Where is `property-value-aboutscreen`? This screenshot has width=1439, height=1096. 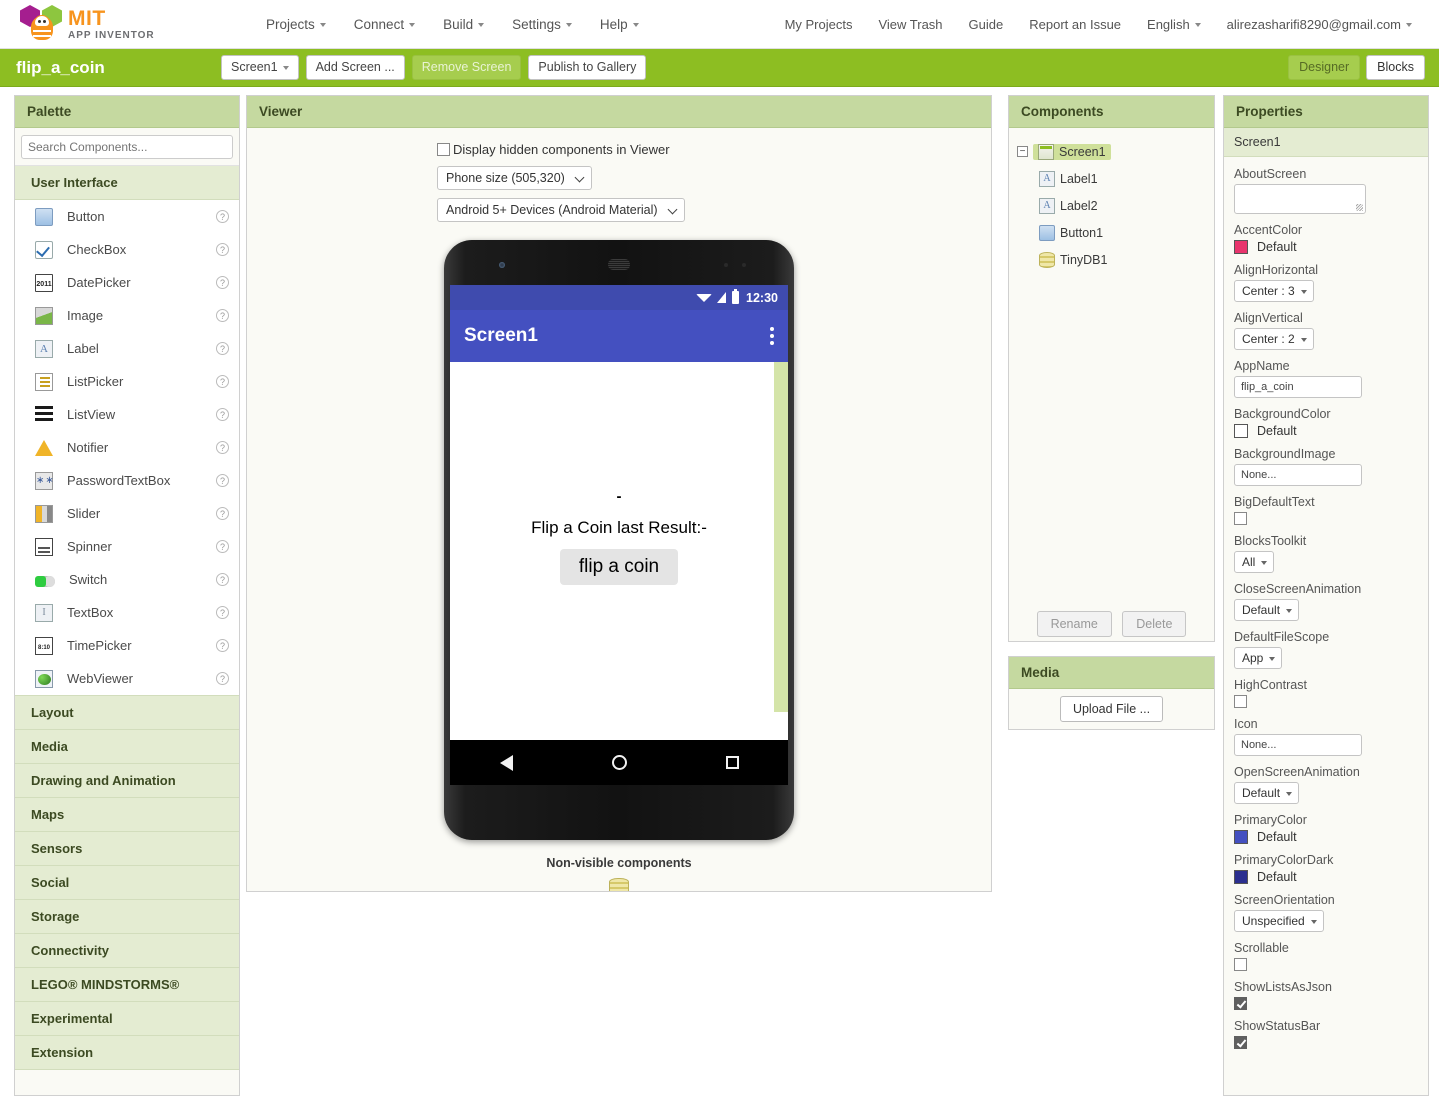
property-value-aboutscreen is located at coordinates (1300, 199).